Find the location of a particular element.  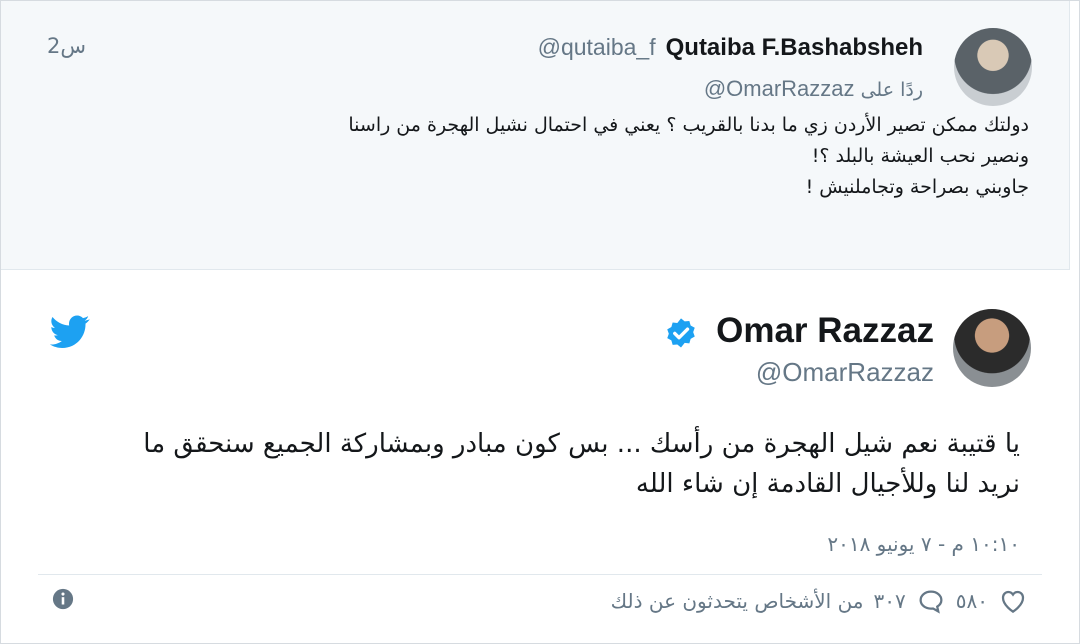

like-count: ٥٨٠ is located at coordinates (972, 601).